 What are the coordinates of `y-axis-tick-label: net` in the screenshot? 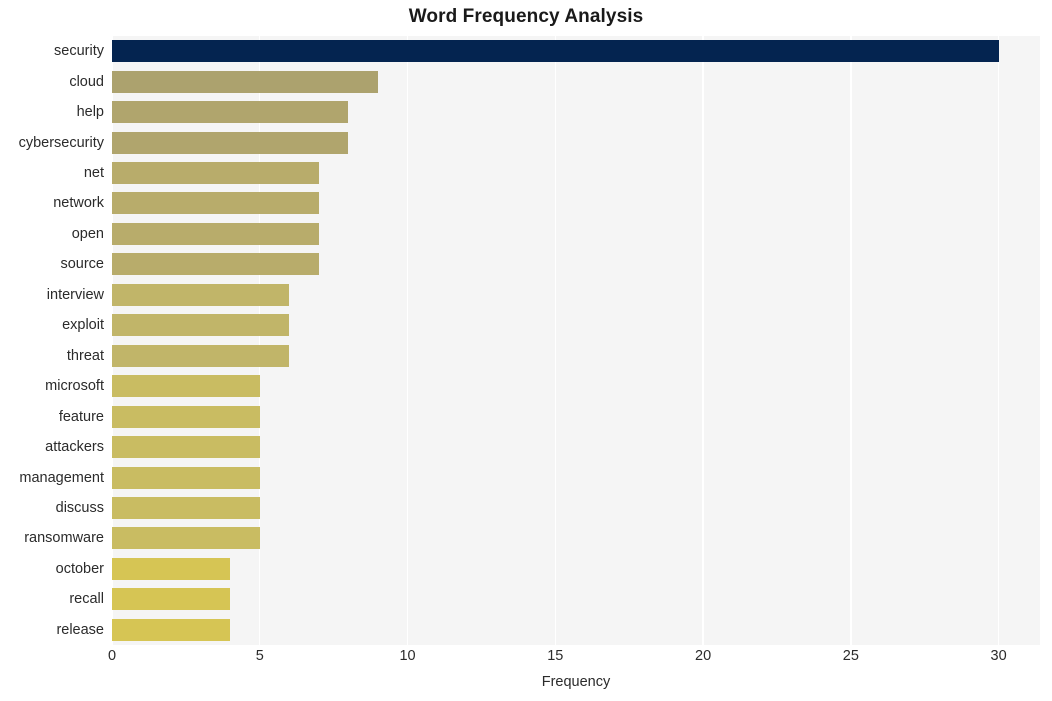 It's located at (93, 173).